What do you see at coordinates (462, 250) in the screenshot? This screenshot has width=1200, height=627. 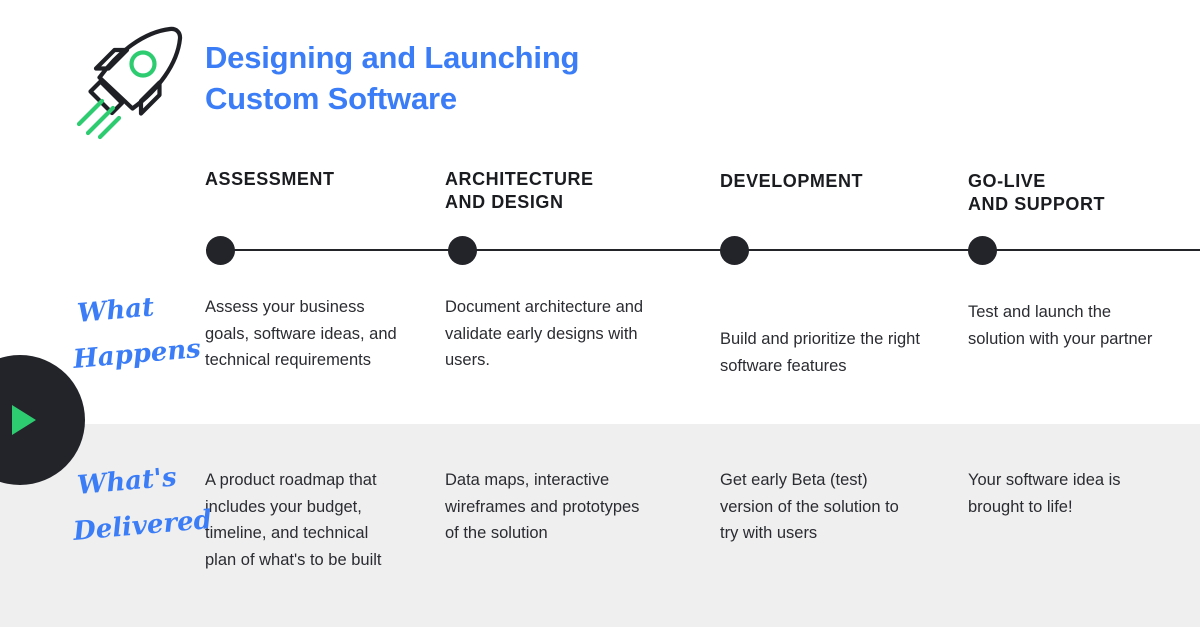 I see `timeline-dot-architecture-and-design` at bounding box center [462, 250].